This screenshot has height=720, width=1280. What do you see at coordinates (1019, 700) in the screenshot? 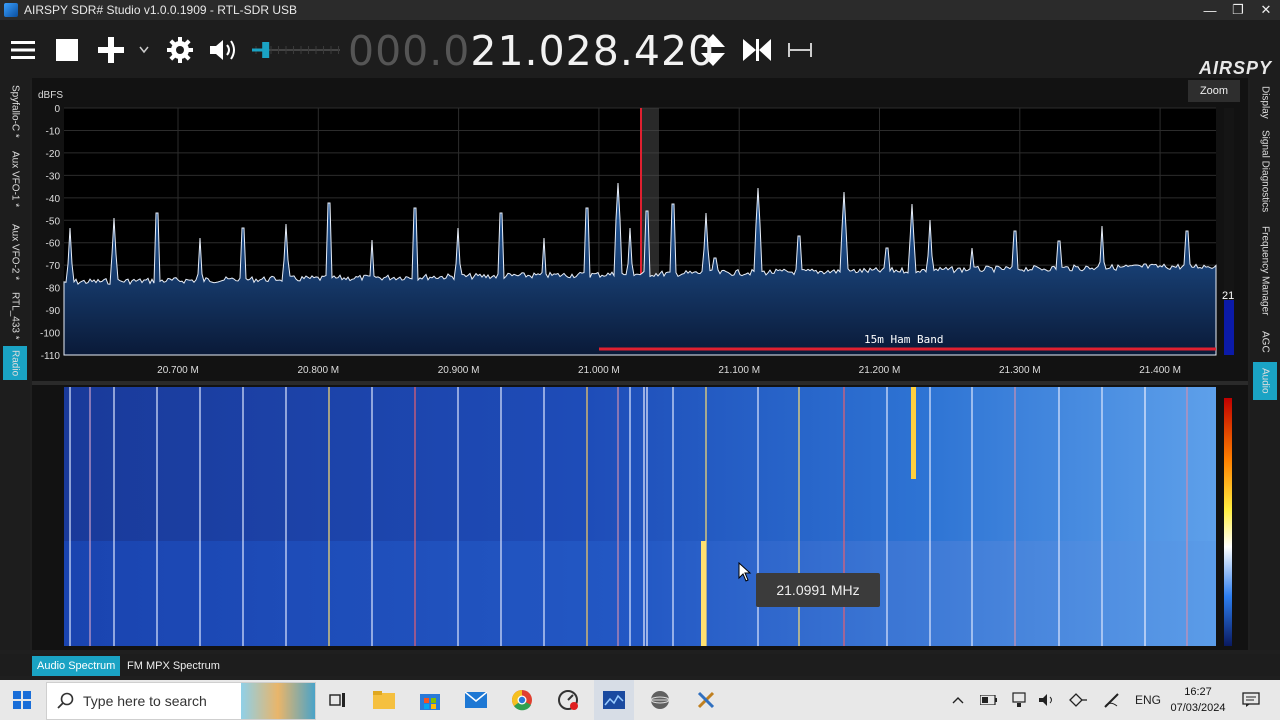
I see `network-icon` at bounding box center [1019, 700].